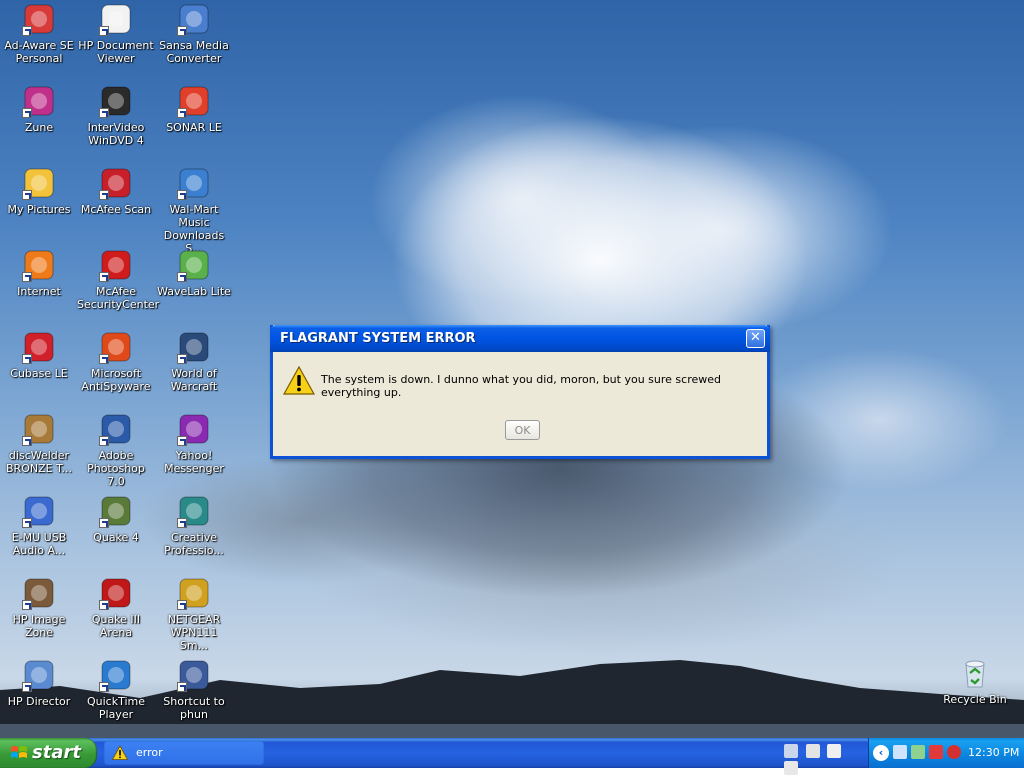 The image size is (1024, 778). Describe the element at coordinates (116, 191) in the screenshot. I see `desktop-icon: McAfee Scan` at that location.